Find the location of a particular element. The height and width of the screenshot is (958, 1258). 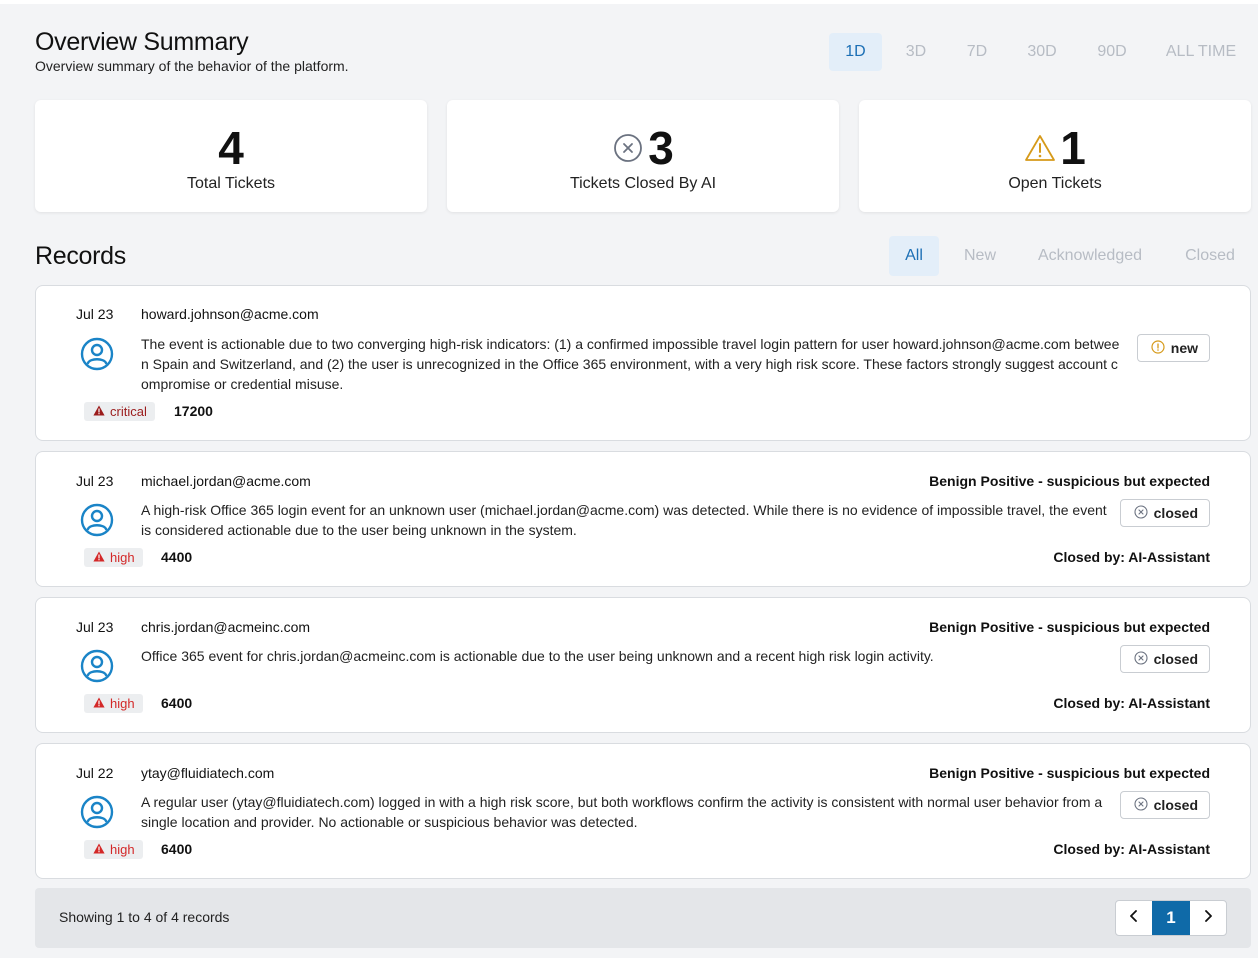

severity-badge: critical is located at coordinates (119, 411).